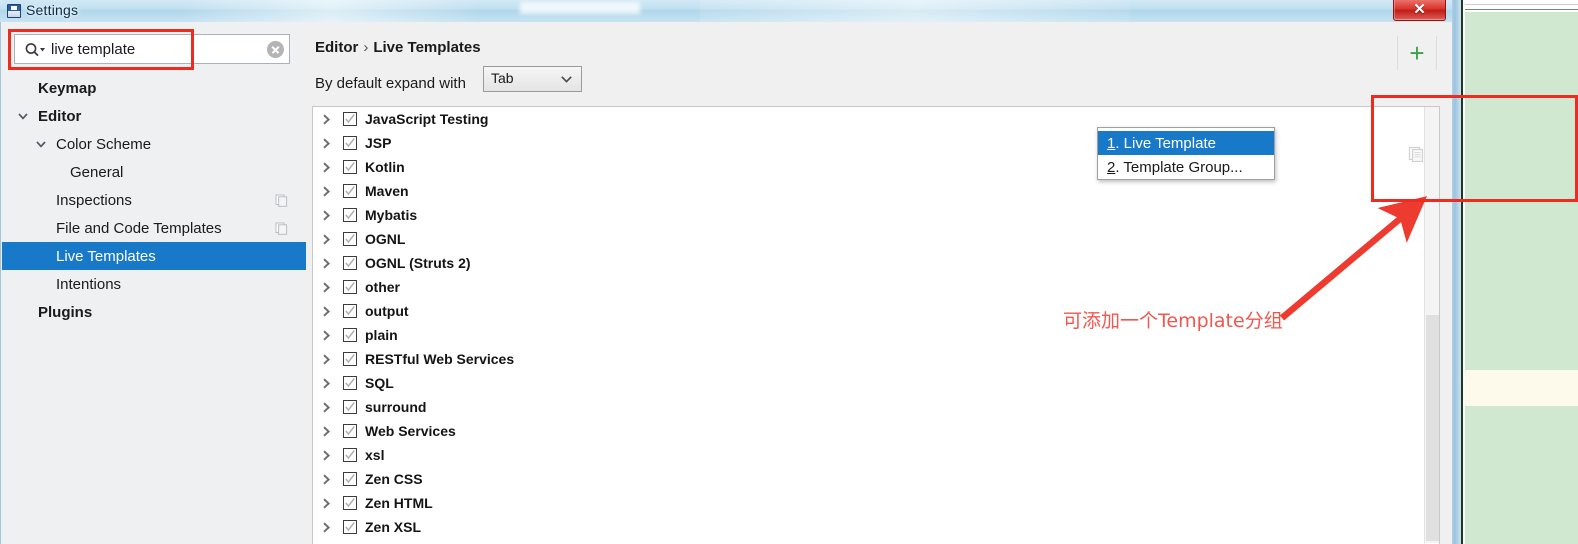  What do you see at coordinates (154, 88) in the screenshot?
I see `sidebar-item-keymap: Keymap` at bounding box center [154, 88].